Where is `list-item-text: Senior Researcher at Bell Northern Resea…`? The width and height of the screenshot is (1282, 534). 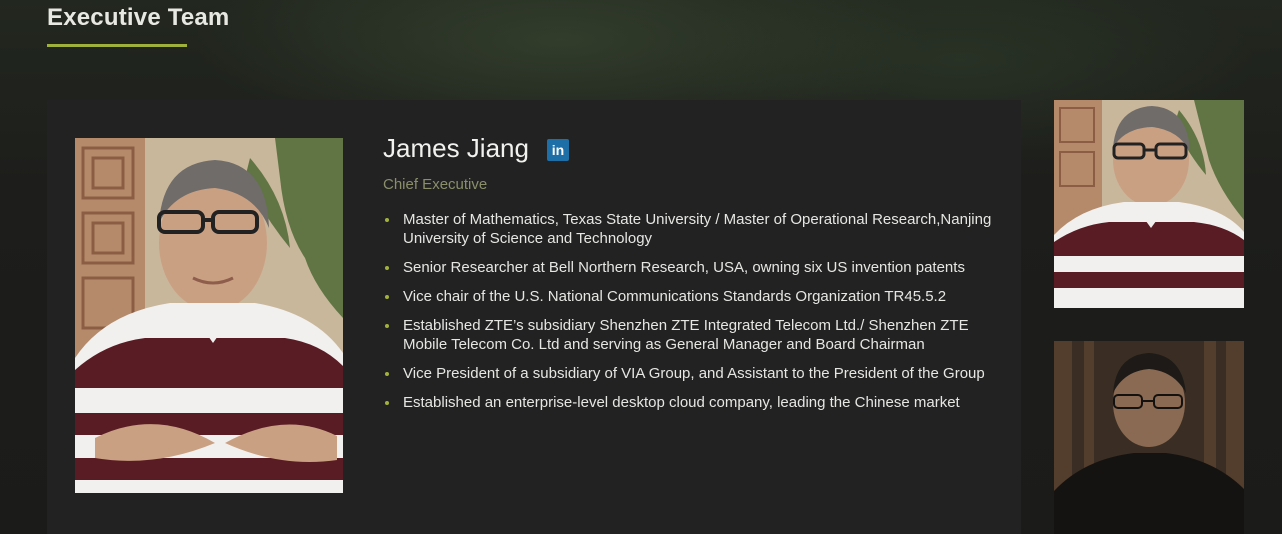 list-item-text: Senior Researcher at Bell Northern Resea… is located at coordinates (684, 267).